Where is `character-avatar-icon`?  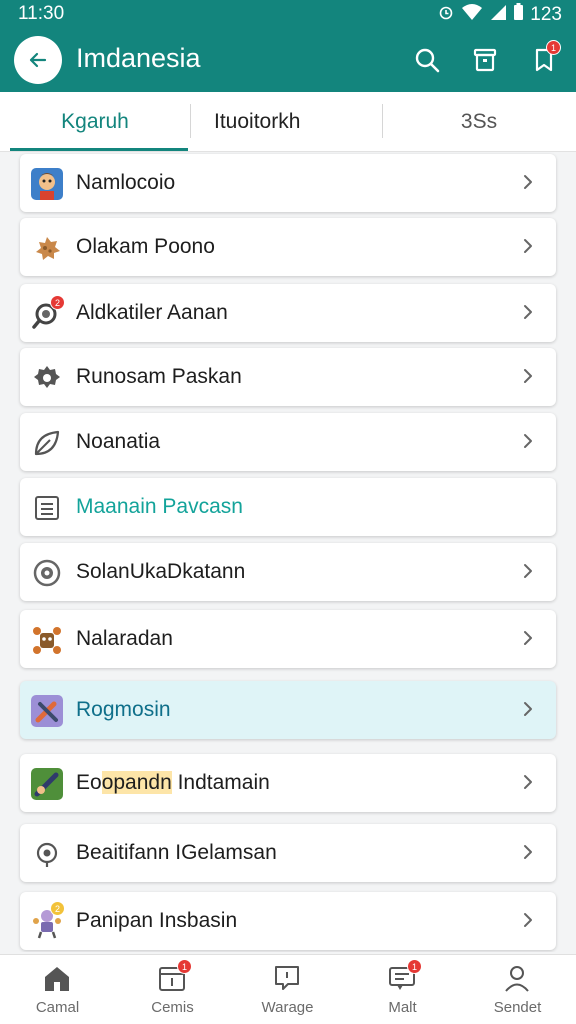
character-avatar-icon is located at coordinates (47, 184).